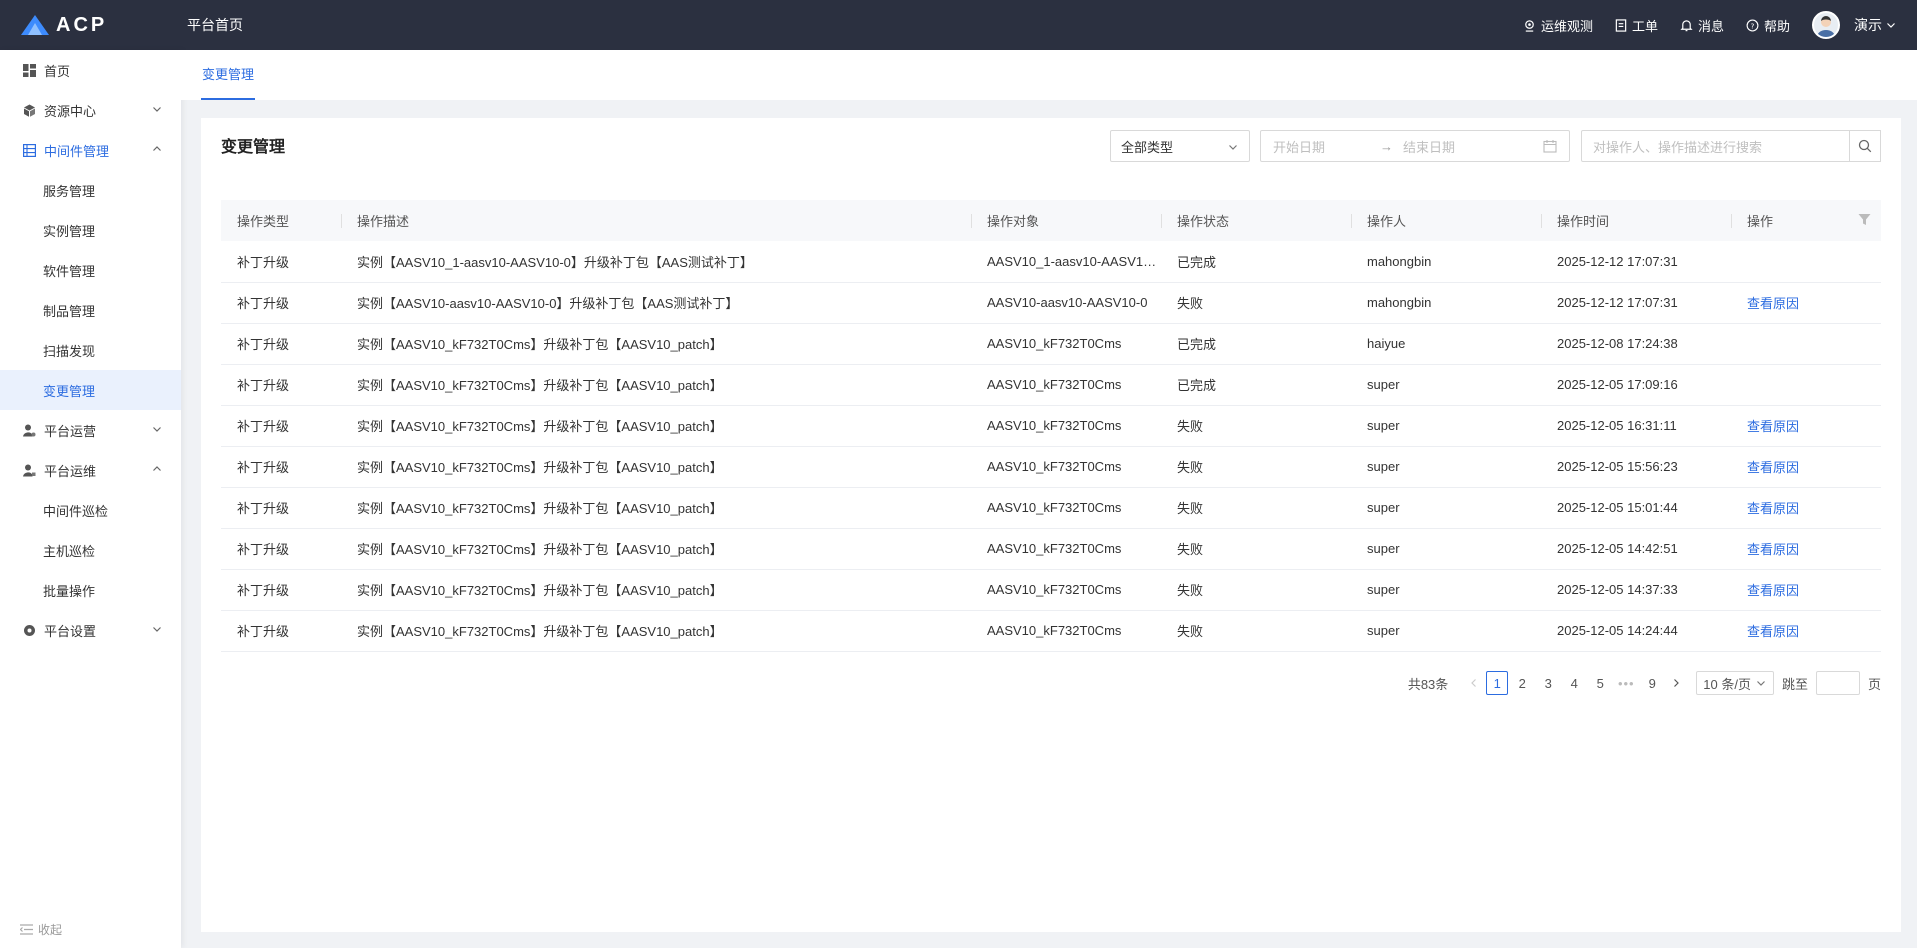 The height and width of the screenshot is (948, 1917). I want to click on calendar-icon, so click(1550, 146).